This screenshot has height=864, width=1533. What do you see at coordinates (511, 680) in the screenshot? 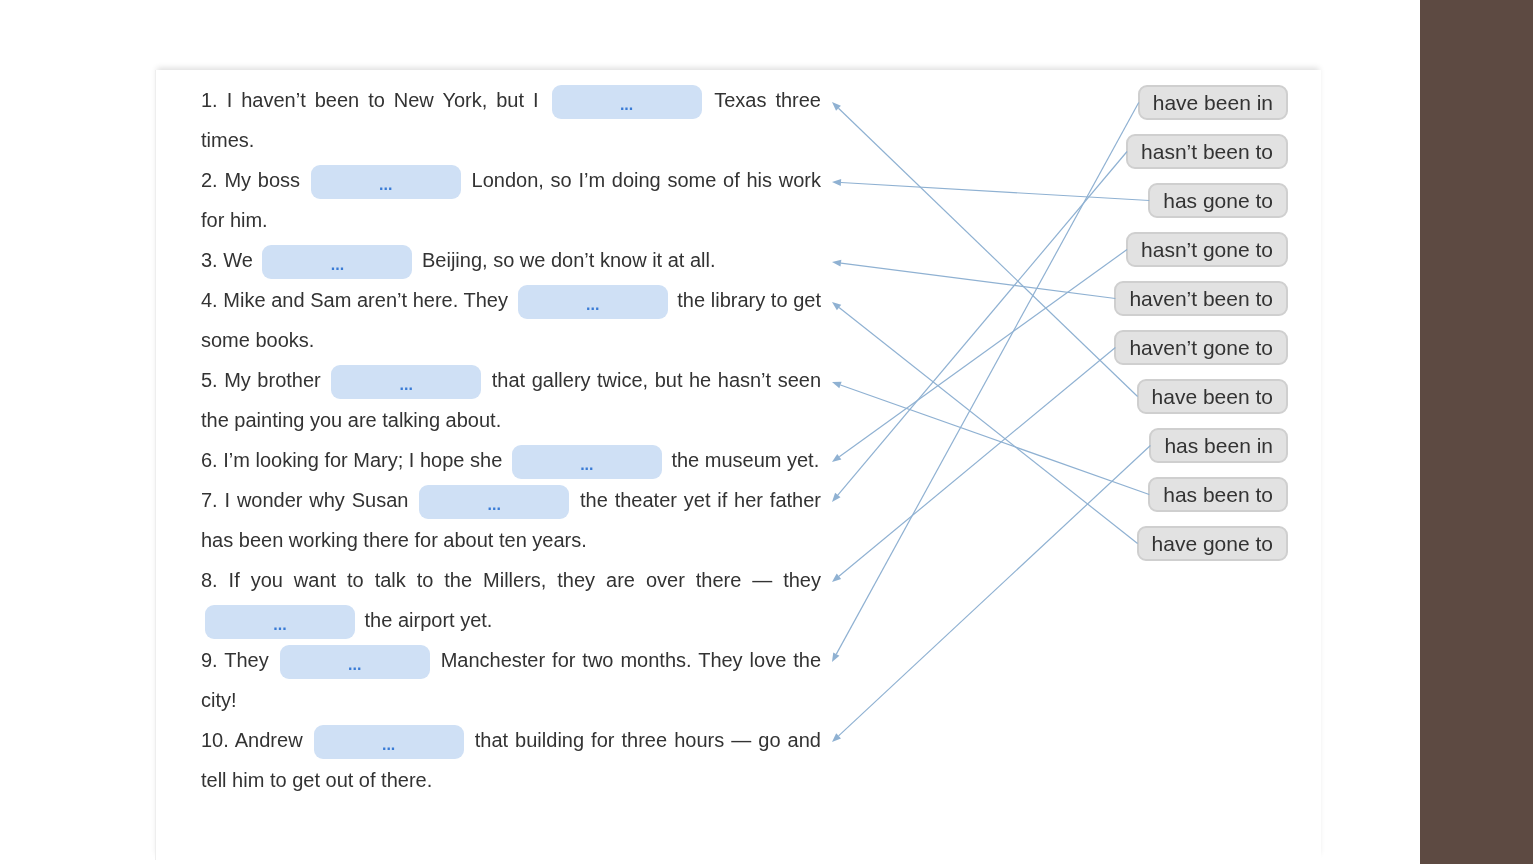
I see `sentence-text: 9. They ... Manchester for two months. They love the city!` at bounding box center [511, 680].